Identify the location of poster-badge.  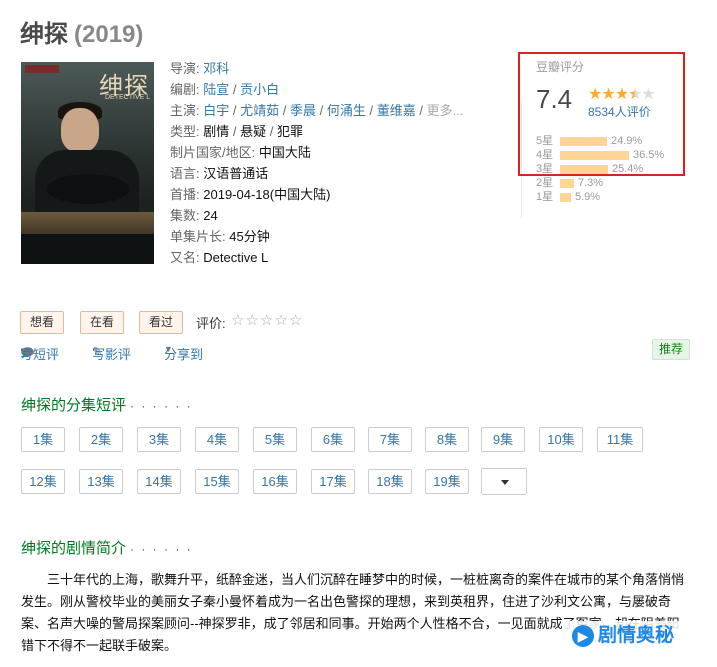
(42, 69).